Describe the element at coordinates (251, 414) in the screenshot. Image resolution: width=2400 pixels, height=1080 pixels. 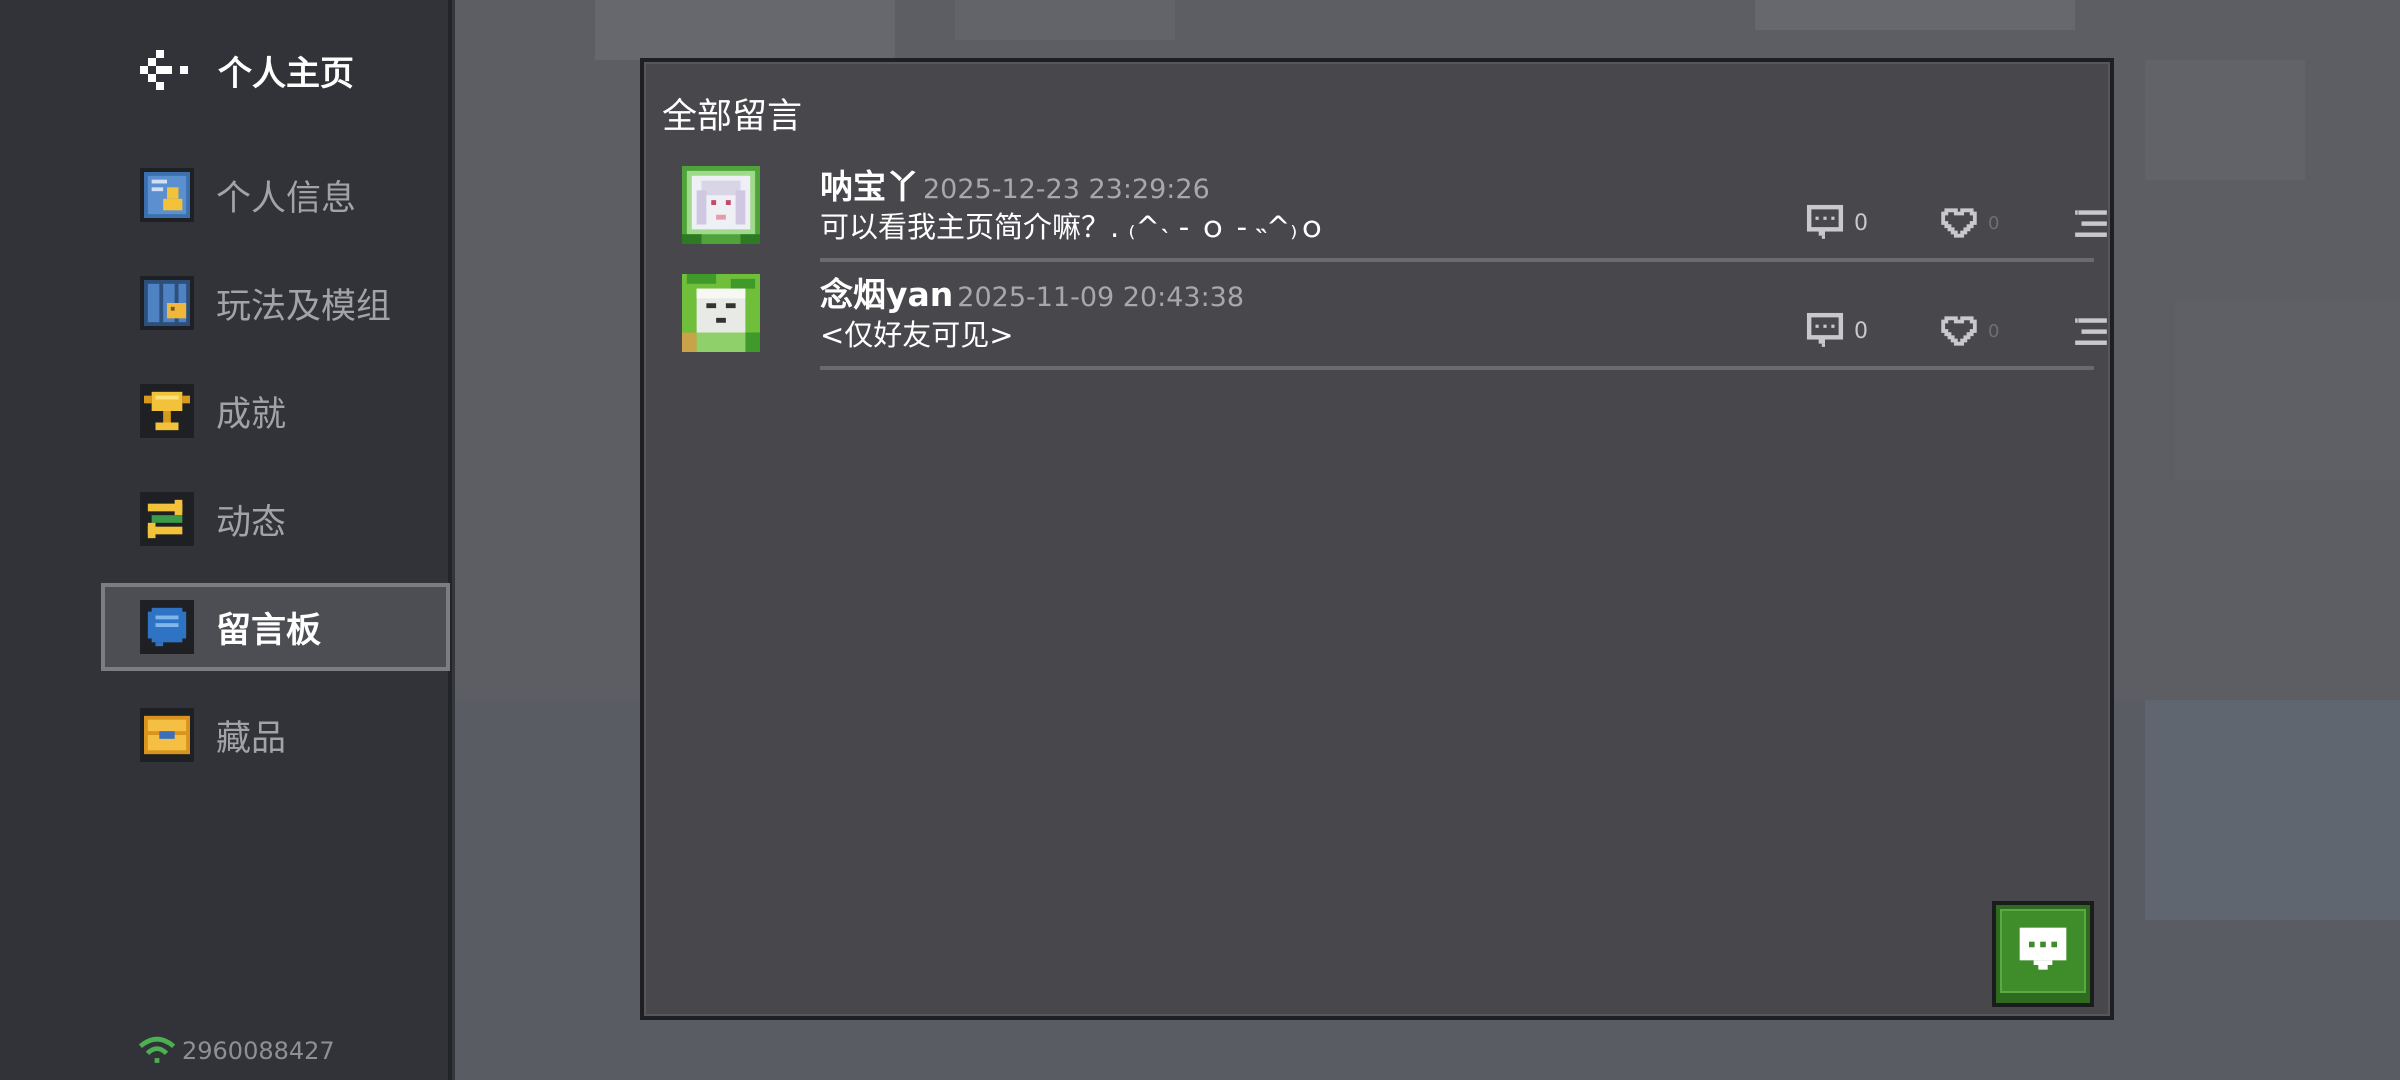
I see `sidebar-item-label: 成就` at that location.